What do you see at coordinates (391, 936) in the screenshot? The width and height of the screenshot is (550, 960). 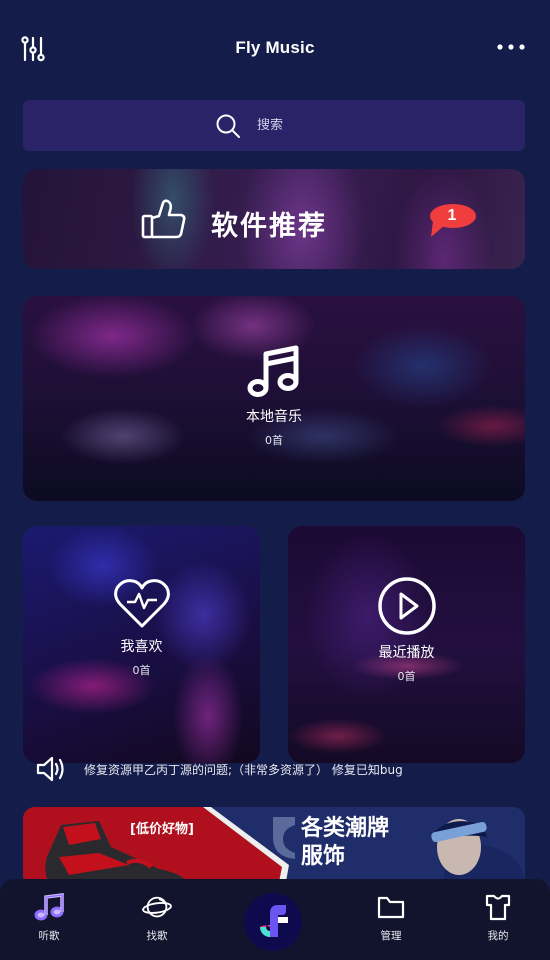 I see `tab-label: 管理` at bounding box center [391, 936].